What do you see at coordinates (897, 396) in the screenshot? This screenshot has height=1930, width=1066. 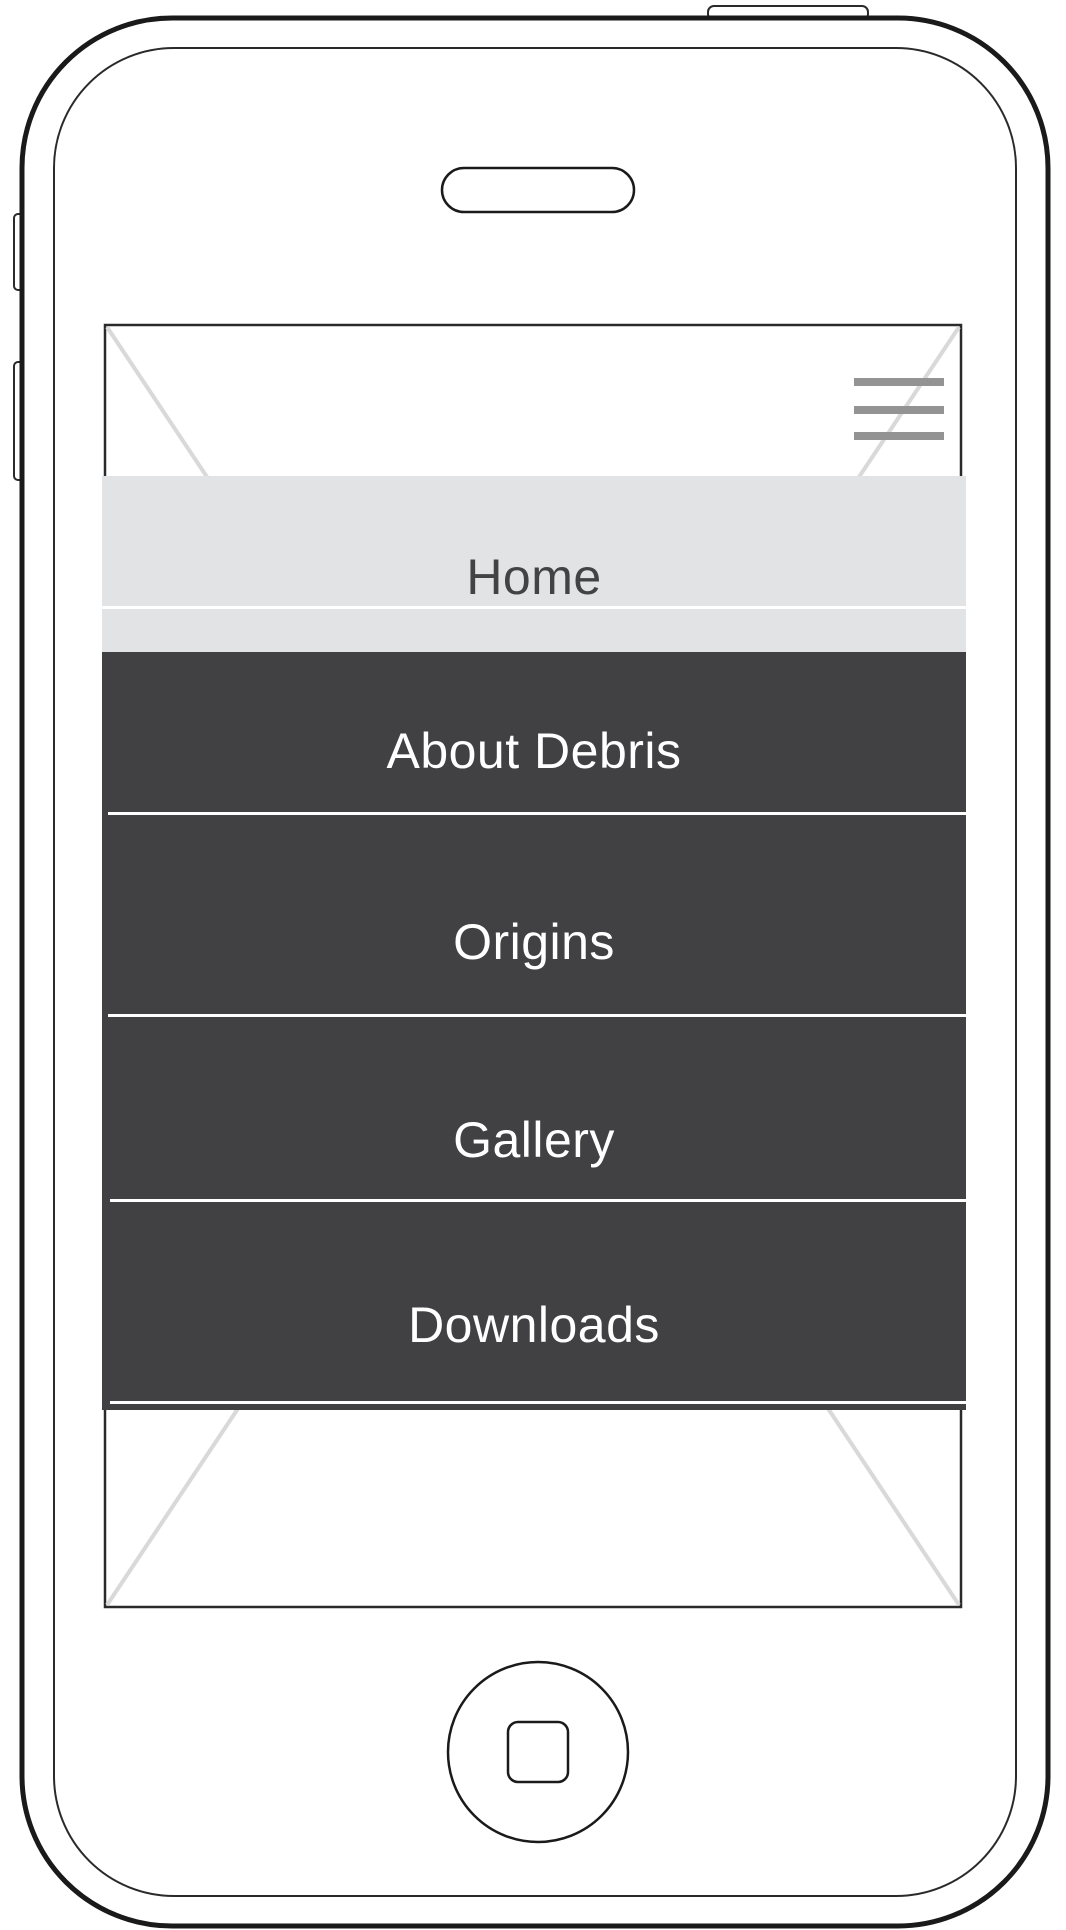 I see `hamburger-icon` at bounding box center [897, 396].